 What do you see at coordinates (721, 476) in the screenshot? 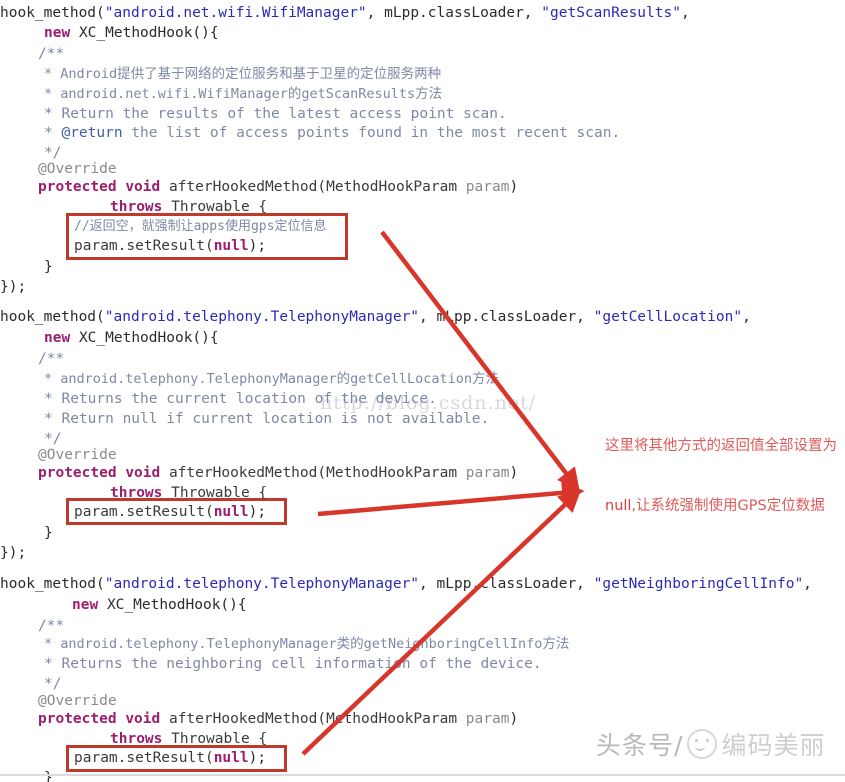
I see `set-null-callout: 这里将其他方式的返回值全部设置为 null,让系统强制使用GPS定位数据` at bounding box center [721, 476].